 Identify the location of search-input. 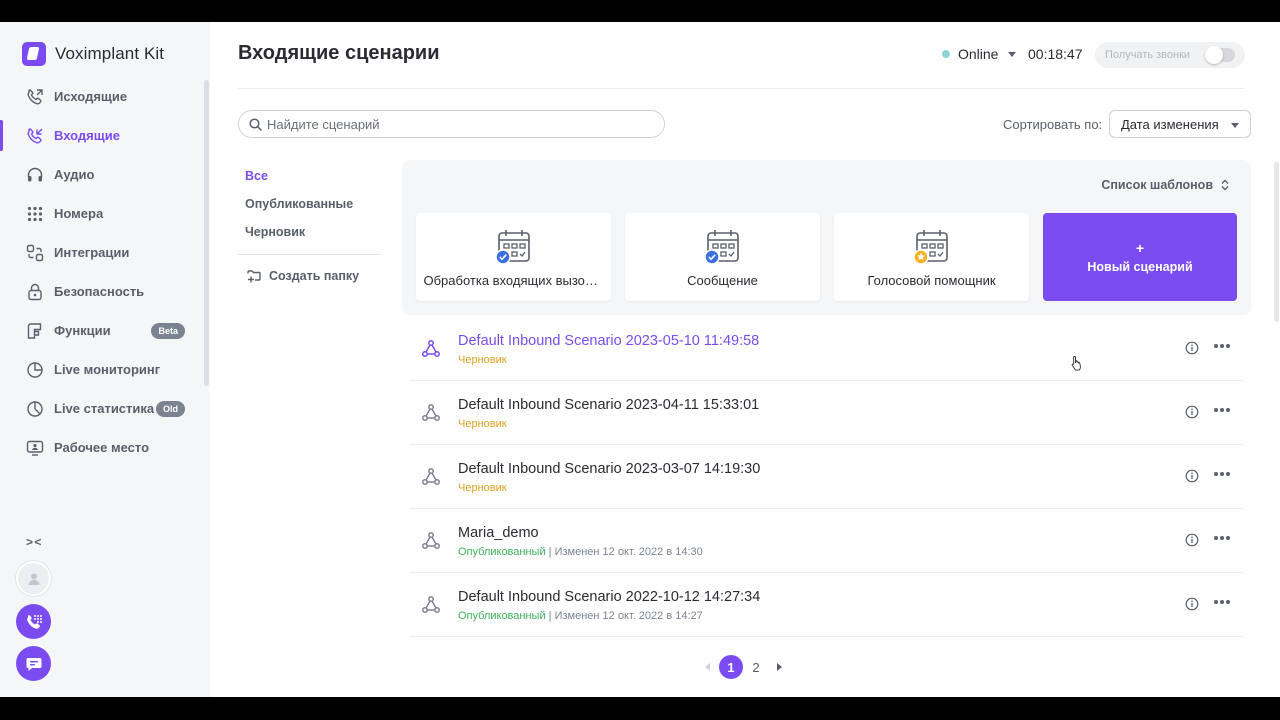
(457, 124).